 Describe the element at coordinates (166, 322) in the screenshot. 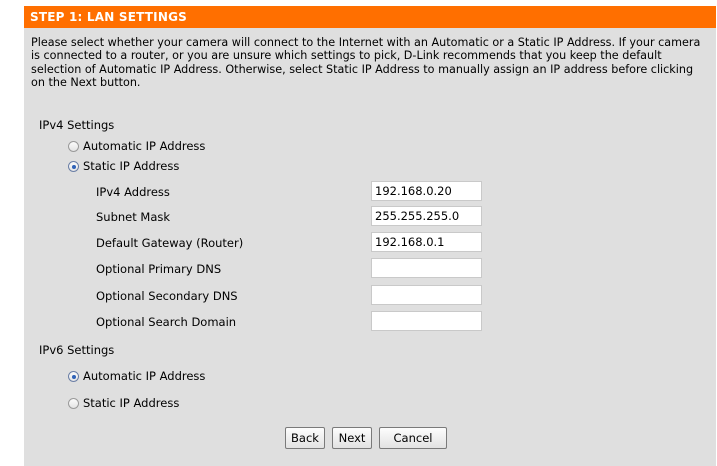

I see `search-domain-label: Optional Search Domain` at that location.